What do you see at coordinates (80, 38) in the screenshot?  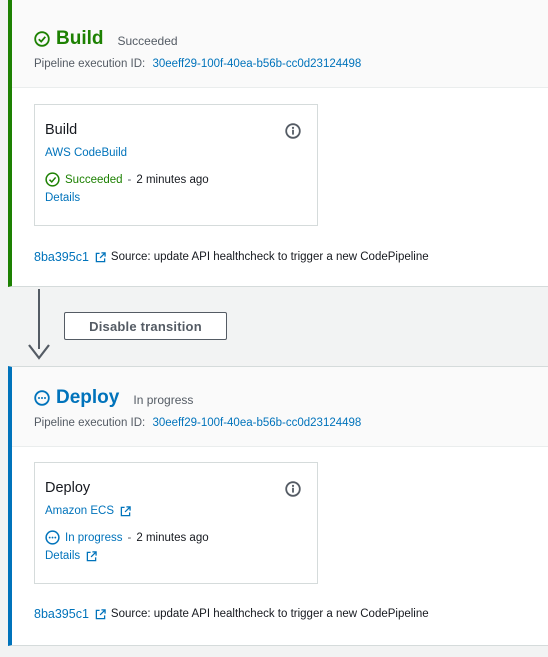 I see `stage-name: Build` at bounding box center [80, 38].